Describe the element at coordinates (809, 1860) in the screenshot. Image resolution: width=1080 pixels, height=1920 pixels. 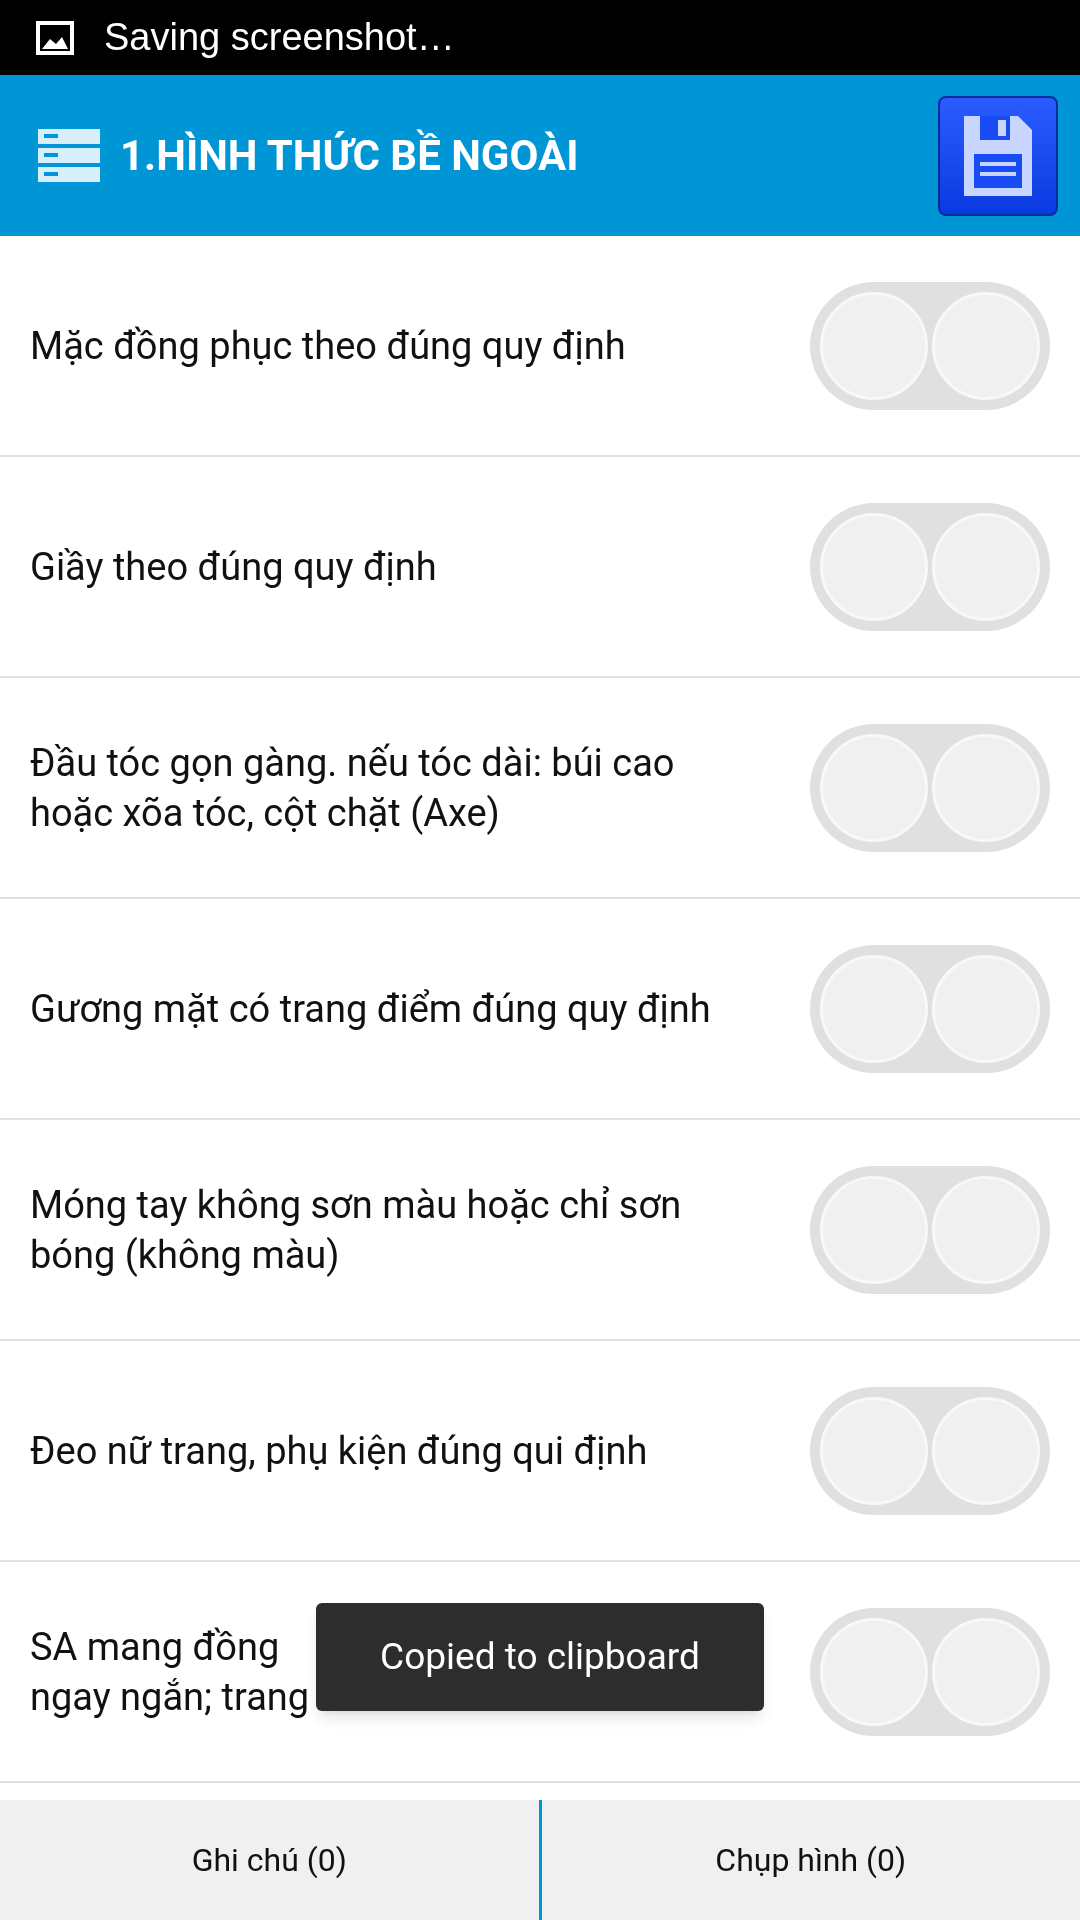
I see `bottom-tab: Chụp hình (0)` at that location.